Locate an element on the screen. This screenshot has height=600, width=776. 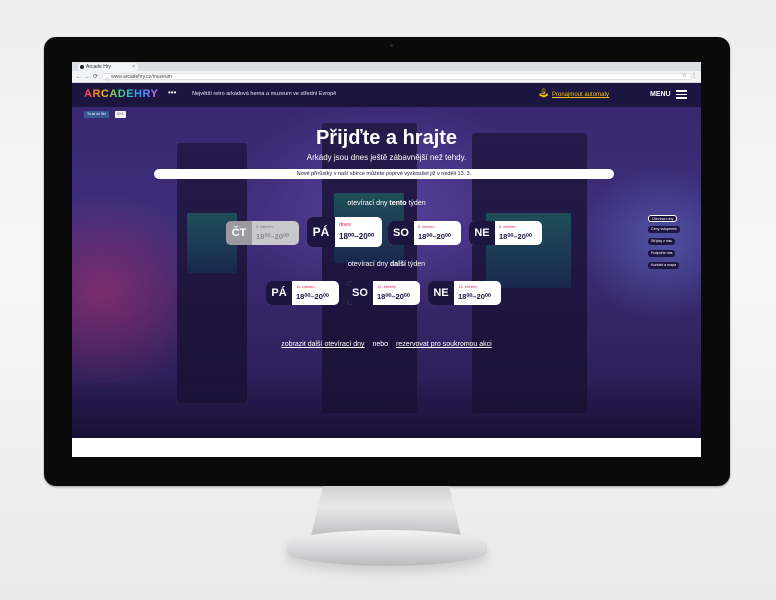
next-week-label: otevírací dny další týden is located at coordinates (386, 264).